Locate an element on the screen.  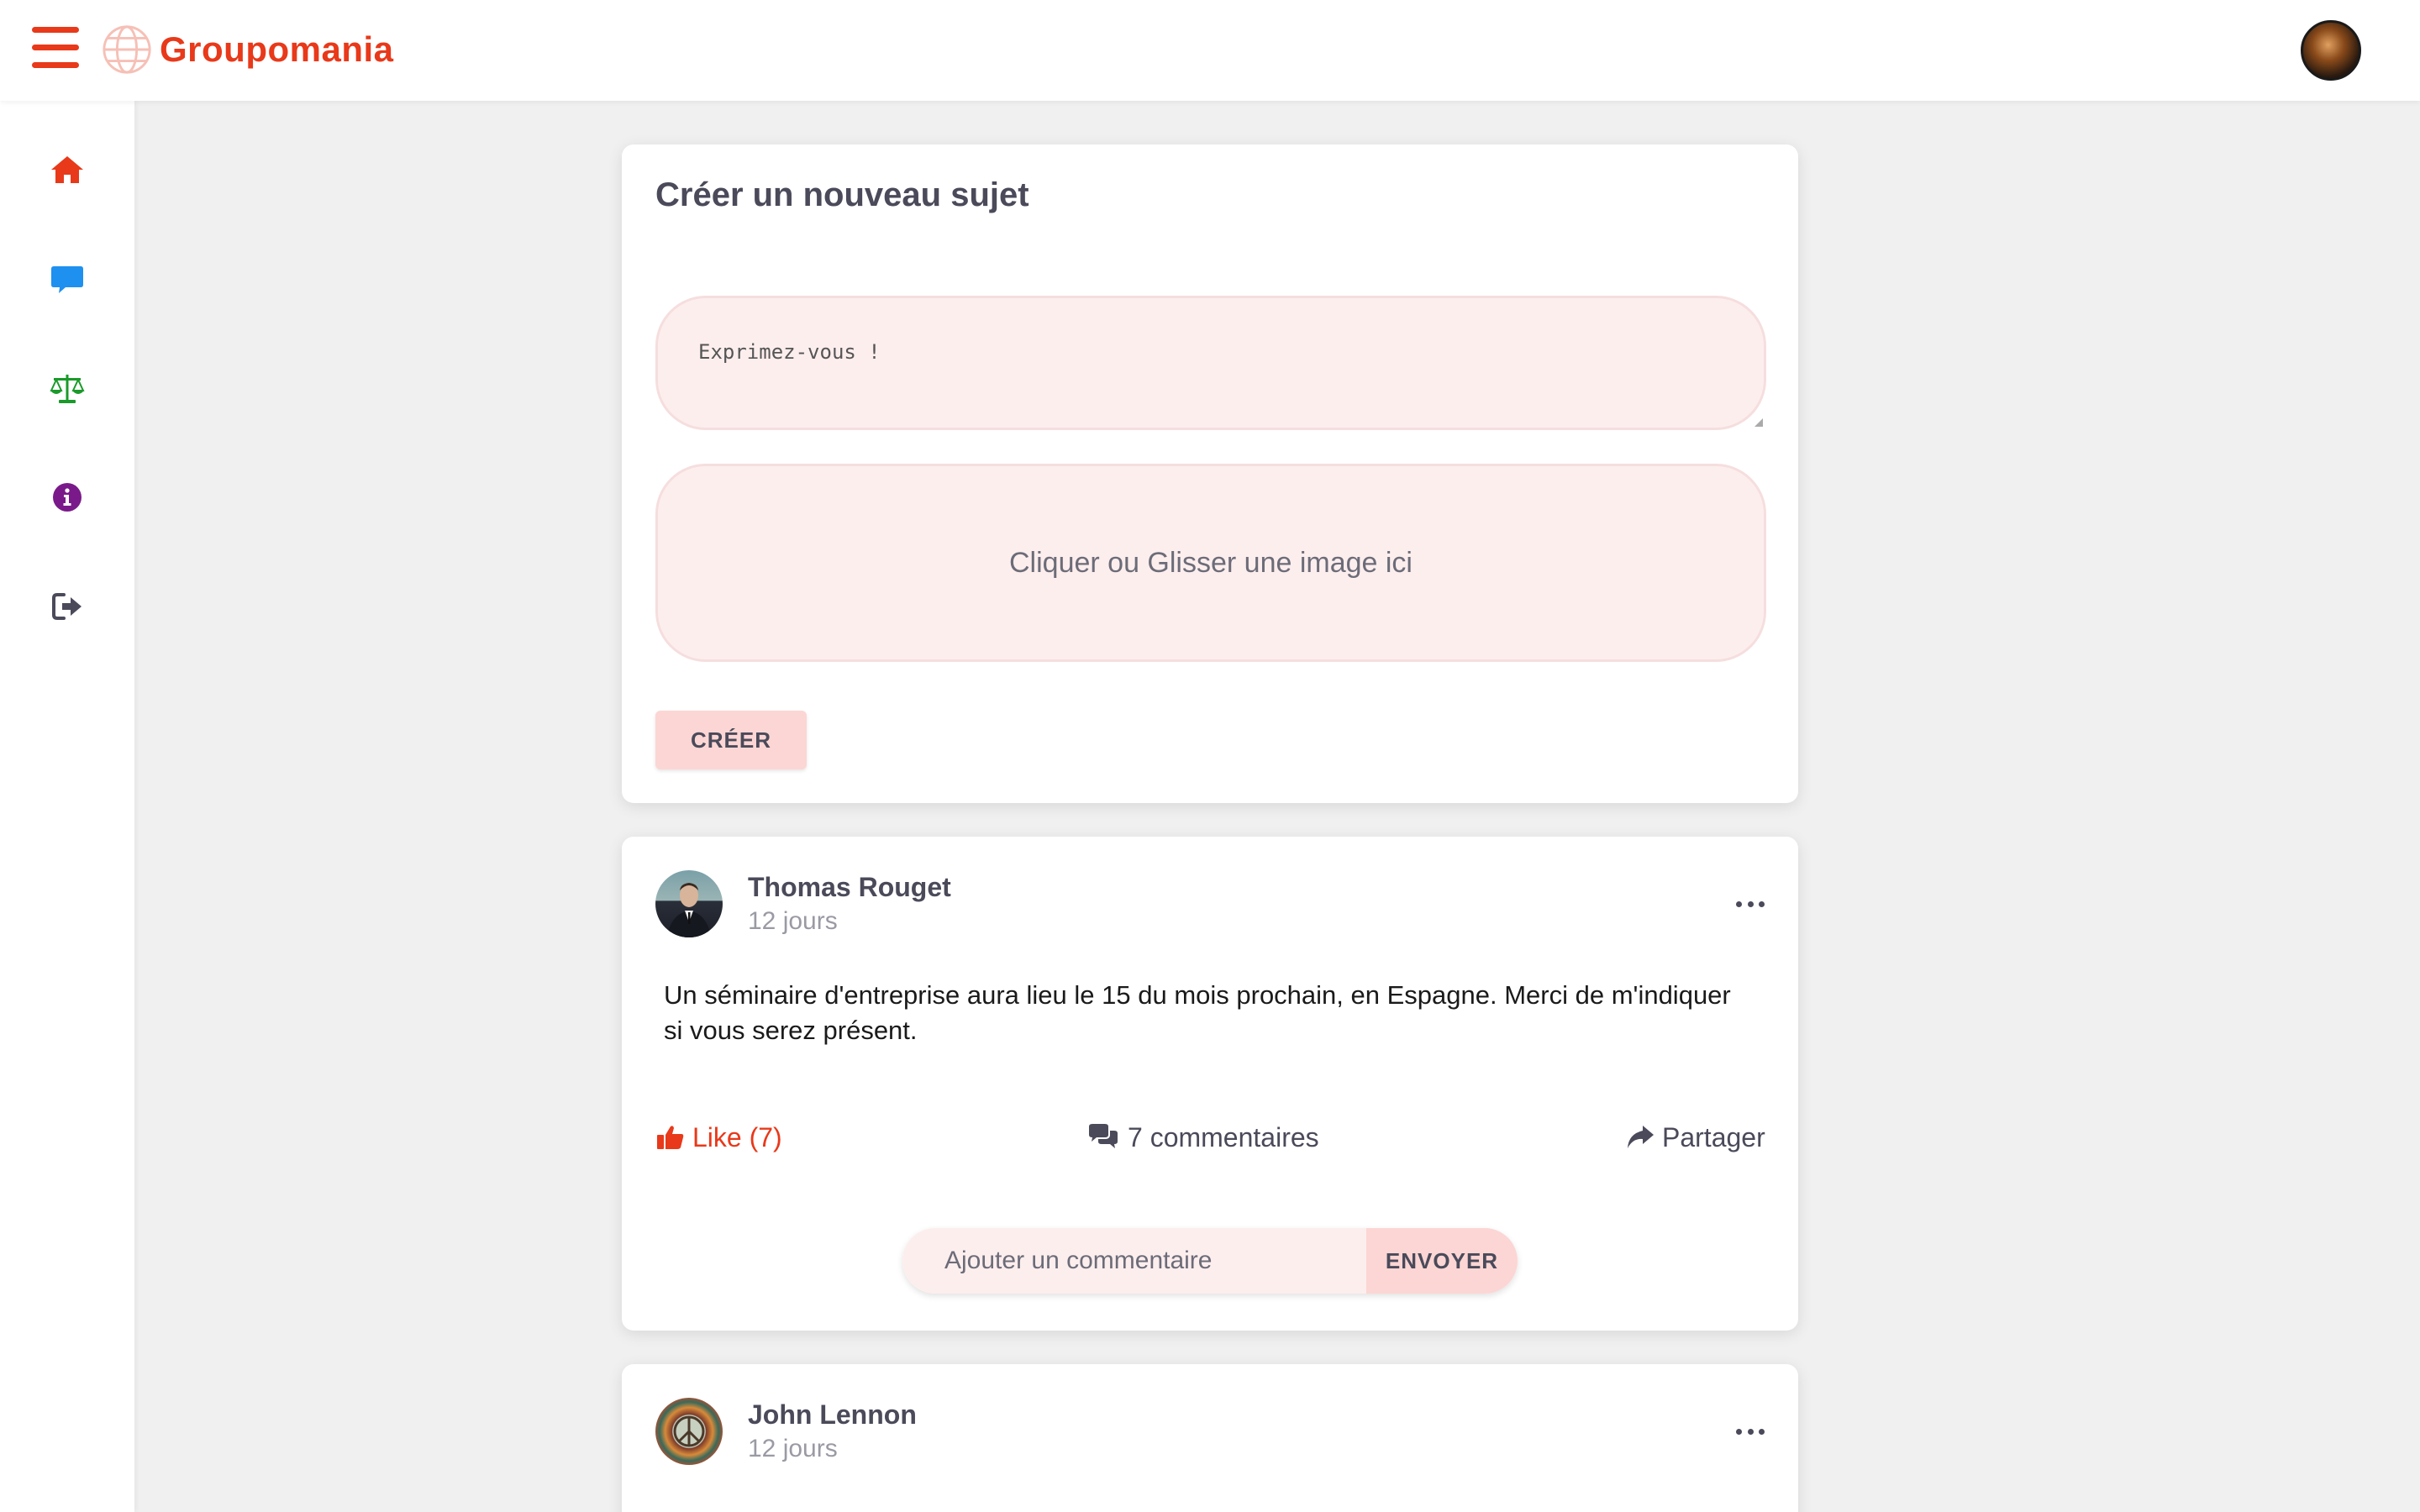
share-label: Partager is located at coordinates (1713, 1136).